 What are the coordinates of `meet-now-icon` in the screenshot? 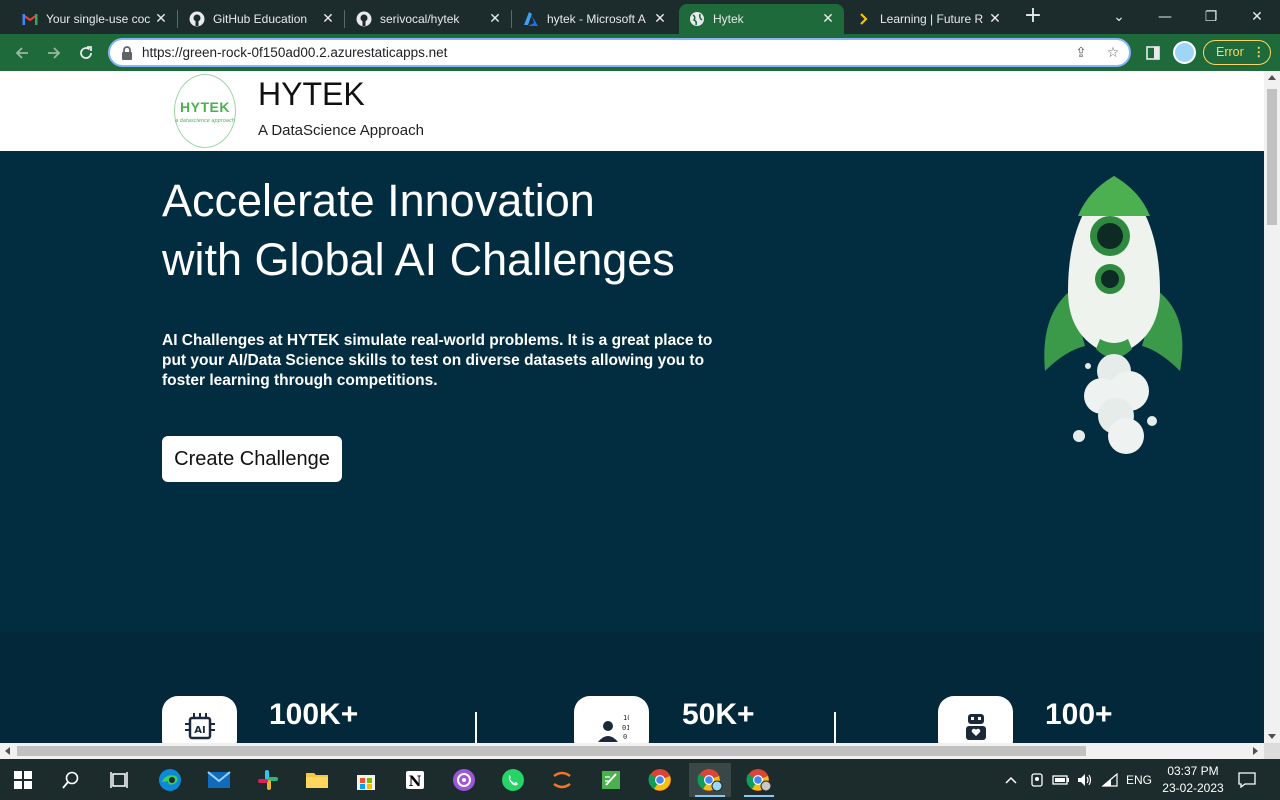 It's located at (1037, 779).